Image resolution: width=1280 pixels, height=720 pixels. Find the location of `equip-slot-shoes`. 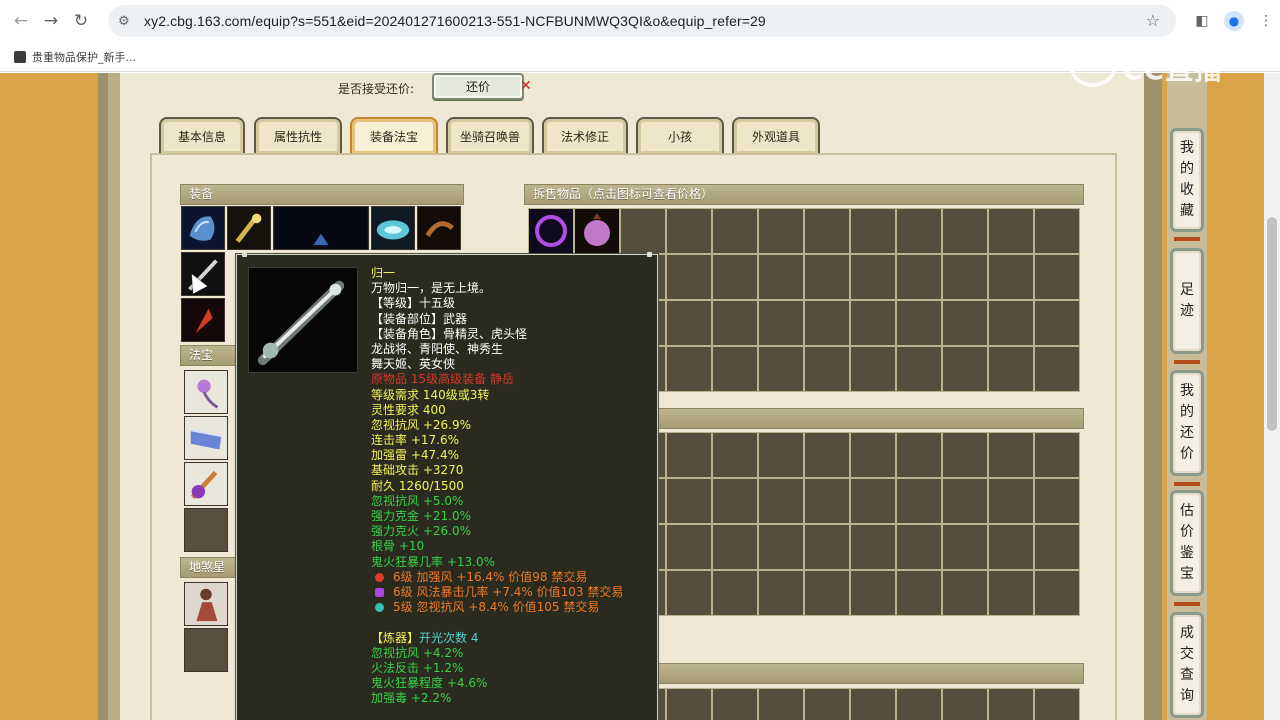

equip-slot-shoes is located at coordinates (439, 228).